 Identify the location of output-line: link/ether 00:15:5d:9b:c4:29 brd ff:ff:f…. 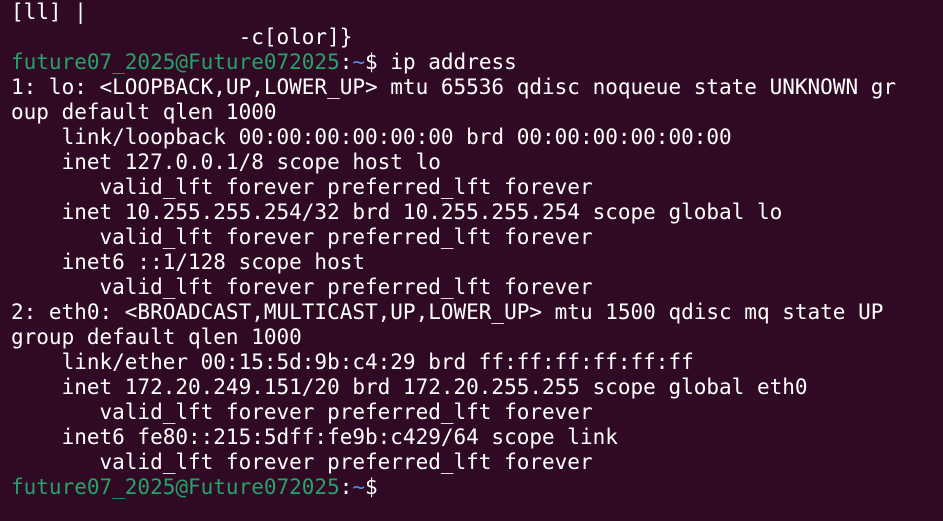
(352, 362).